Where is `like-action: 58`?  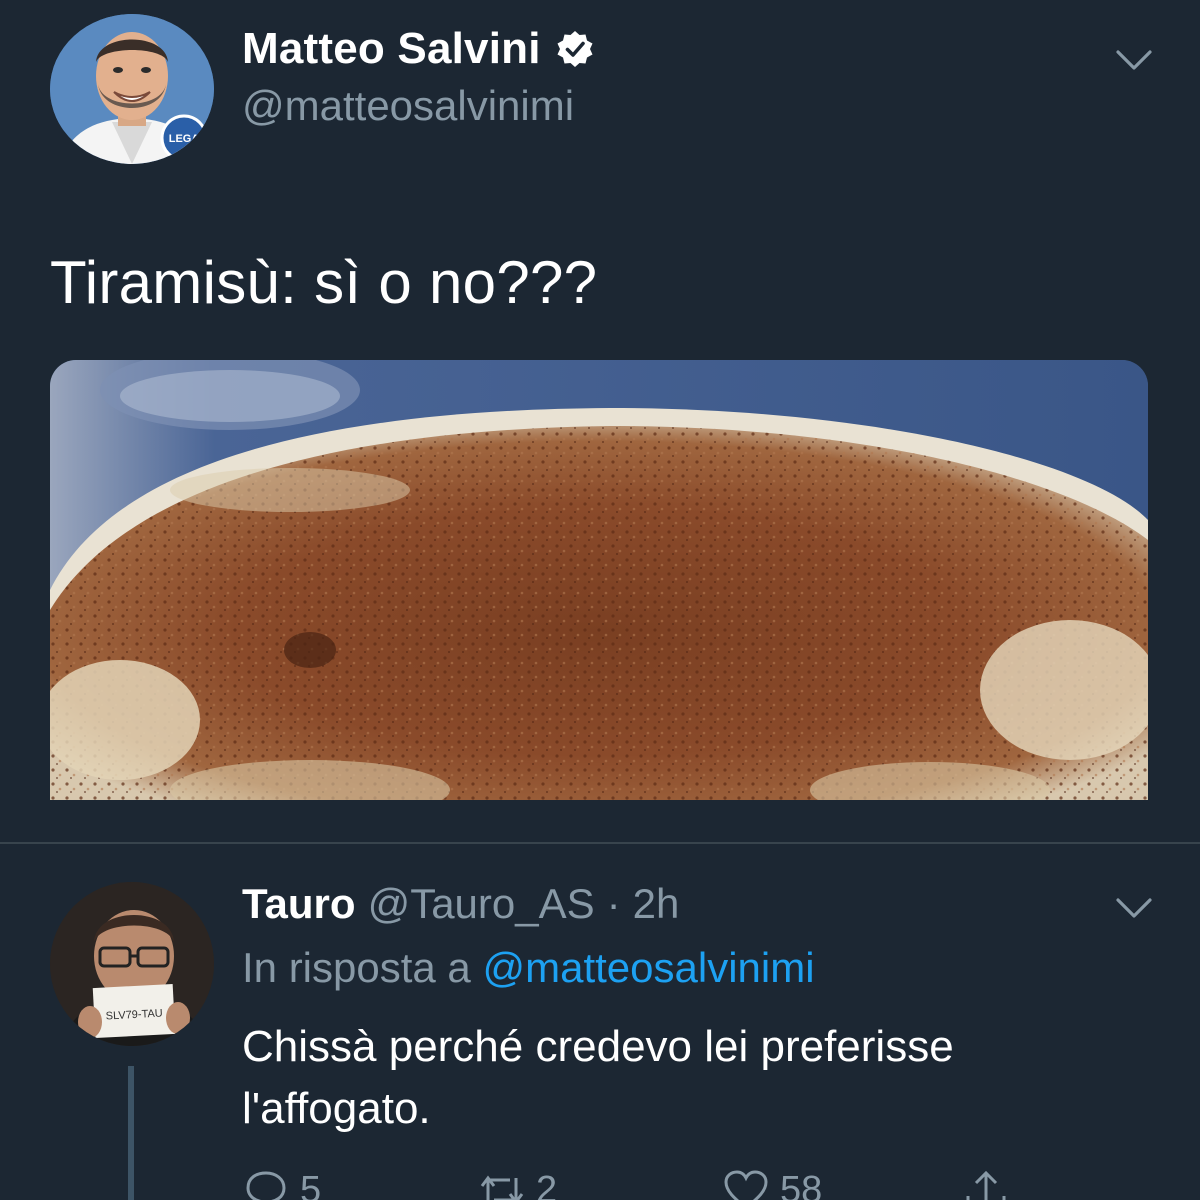 like-action: 58 is located at coordinates (772, 1184).